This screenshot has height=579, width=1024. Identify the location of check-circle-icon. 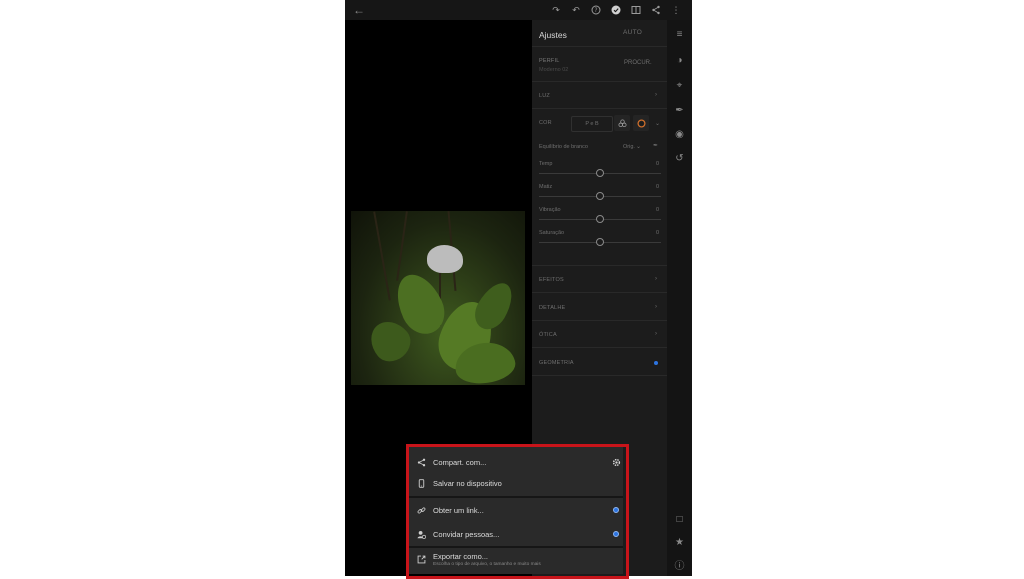
(616, 10).